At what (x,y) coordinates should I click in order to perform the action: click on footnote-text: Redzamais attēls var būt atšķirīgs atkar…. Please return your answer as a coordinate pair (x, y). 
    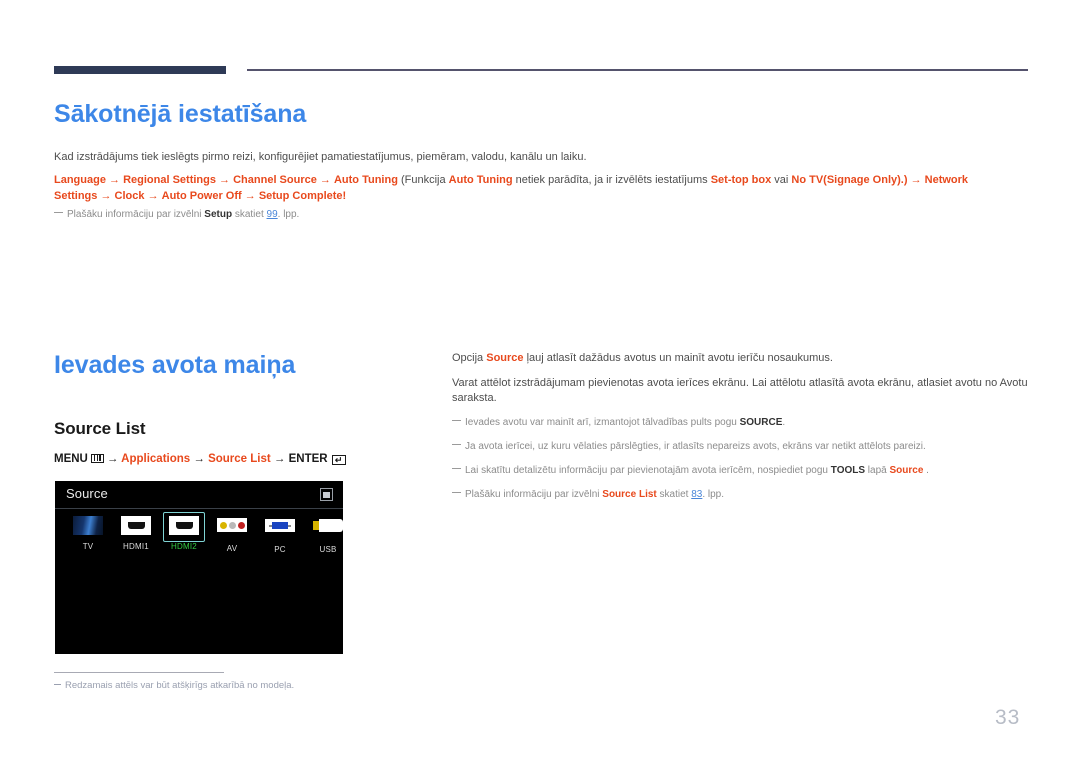
    Looking at the image, I should click on (180, 685).